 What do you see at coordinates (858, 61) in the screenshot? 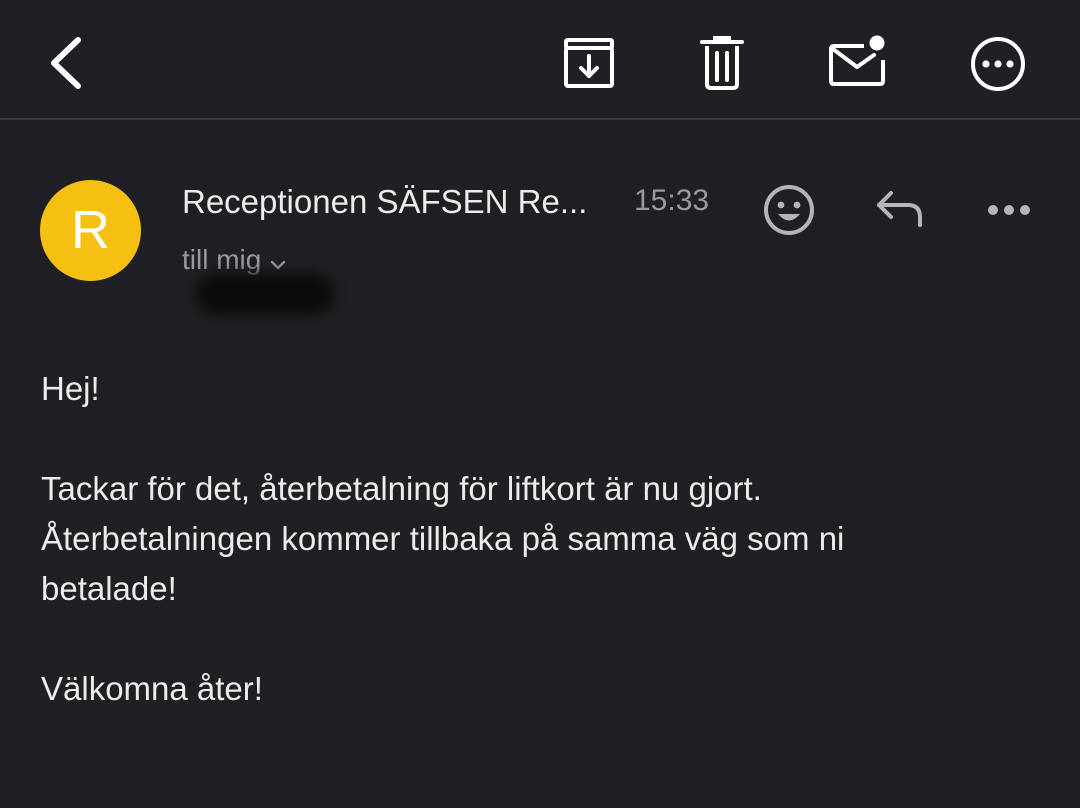
I see `mark-unread-icon` at bounding box center [858, 61].